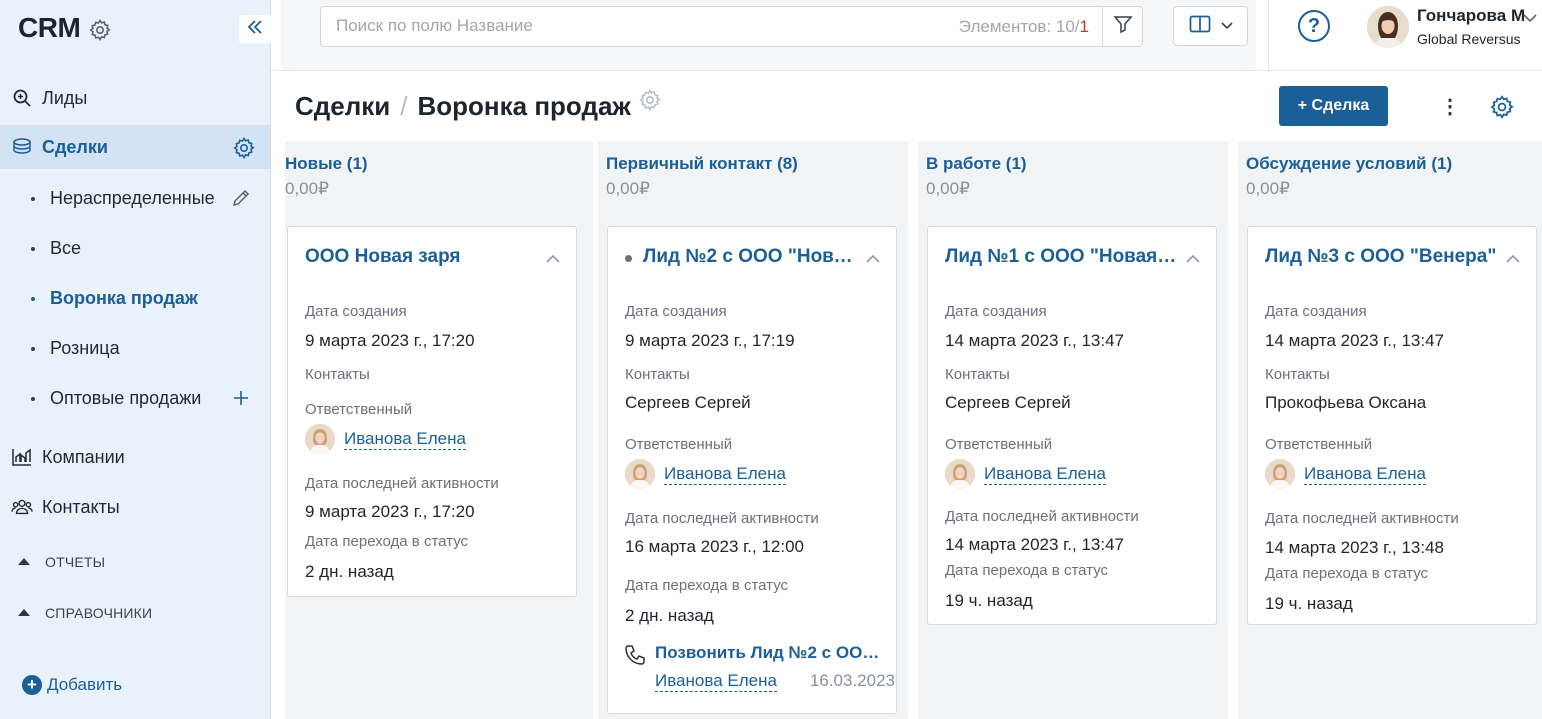 The height and width of the screenshot is (719, 1542). What do you see at coordinates (1016, 26) in the screenshot?
I see `items-counter-text: Элементов: 10` at bounding box center [1016, 26].